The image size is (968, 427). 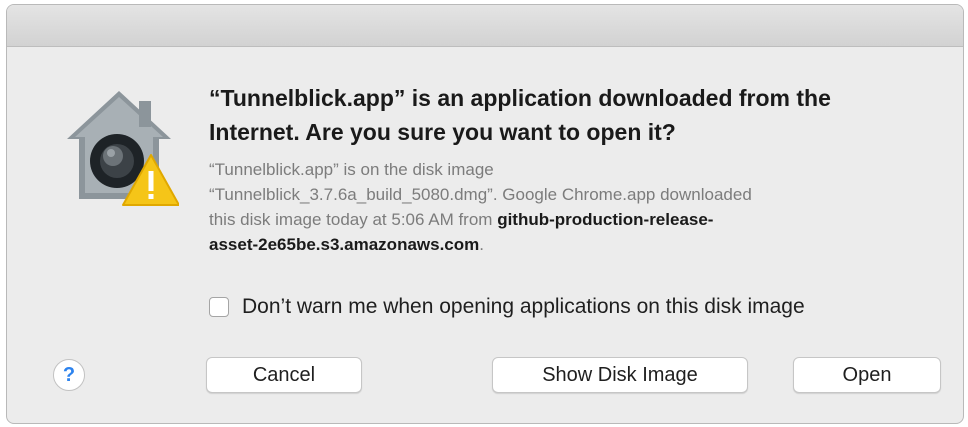 I want to click on show-disk-image-button: Show Disk Image, so click(x=620, y=375).